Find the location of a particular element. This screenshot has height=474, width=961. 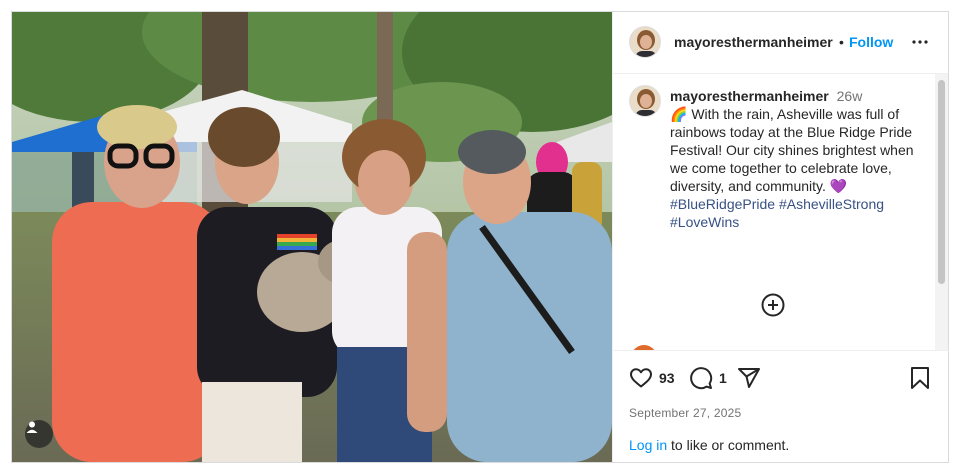

user-tag-icon is located at coordinates (39, 434).